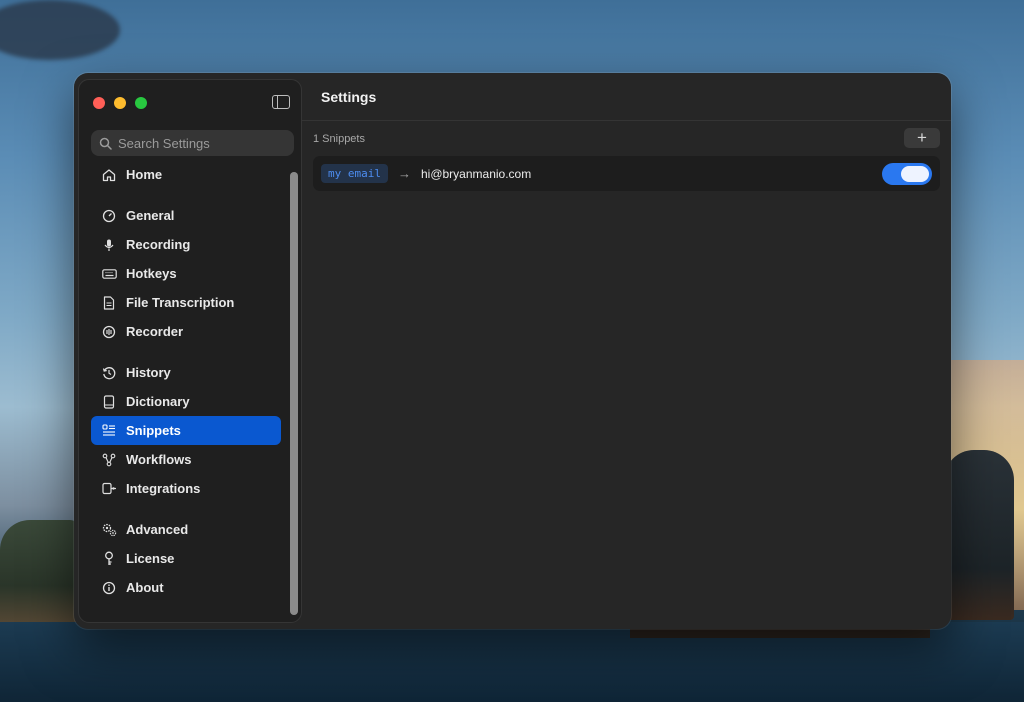 The image size is (1024, 702). What do you see at coordinates (109, 216) in the screenshot?
I see `gauge-icon` at bounding box center [109, 216].